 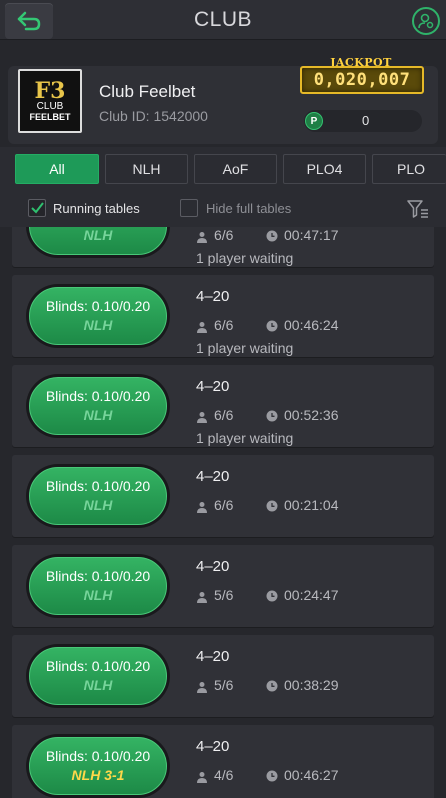 I want to click on jackpot-value: 0,020,007, so click(x=362, y=80).